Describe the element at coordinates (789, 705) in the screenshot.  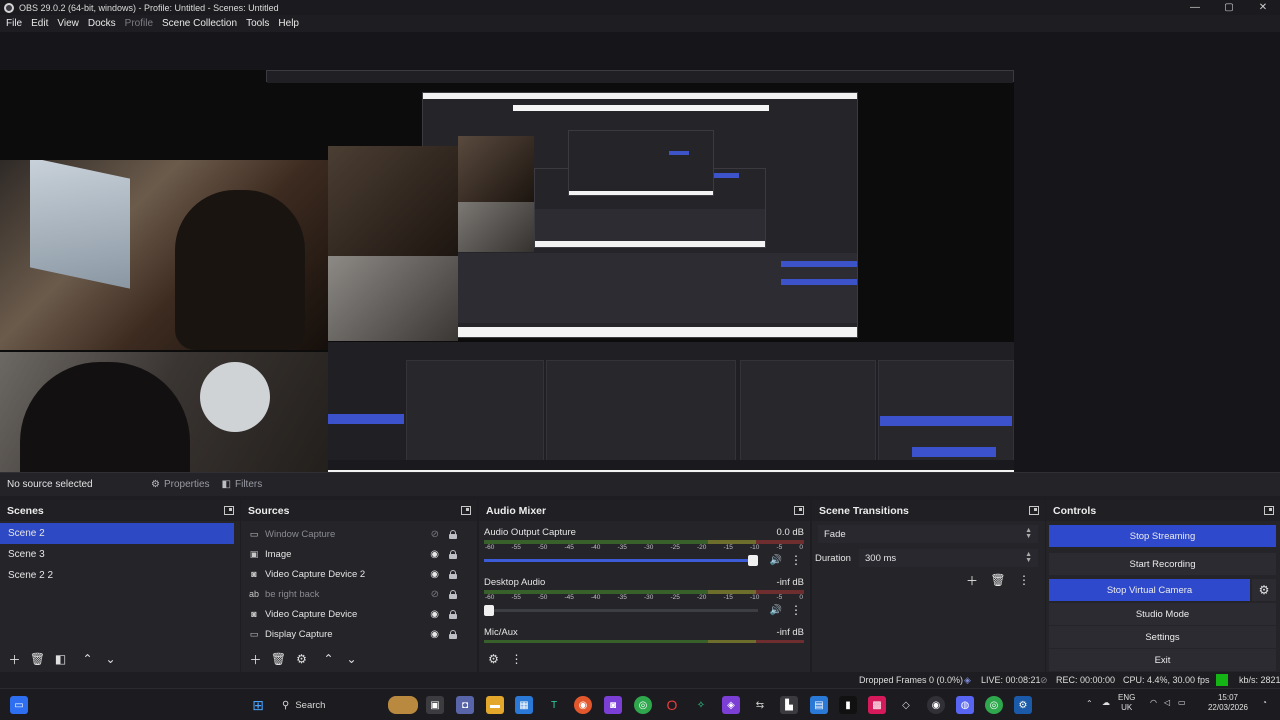
I see `app-box-icon: ▙` at that location.